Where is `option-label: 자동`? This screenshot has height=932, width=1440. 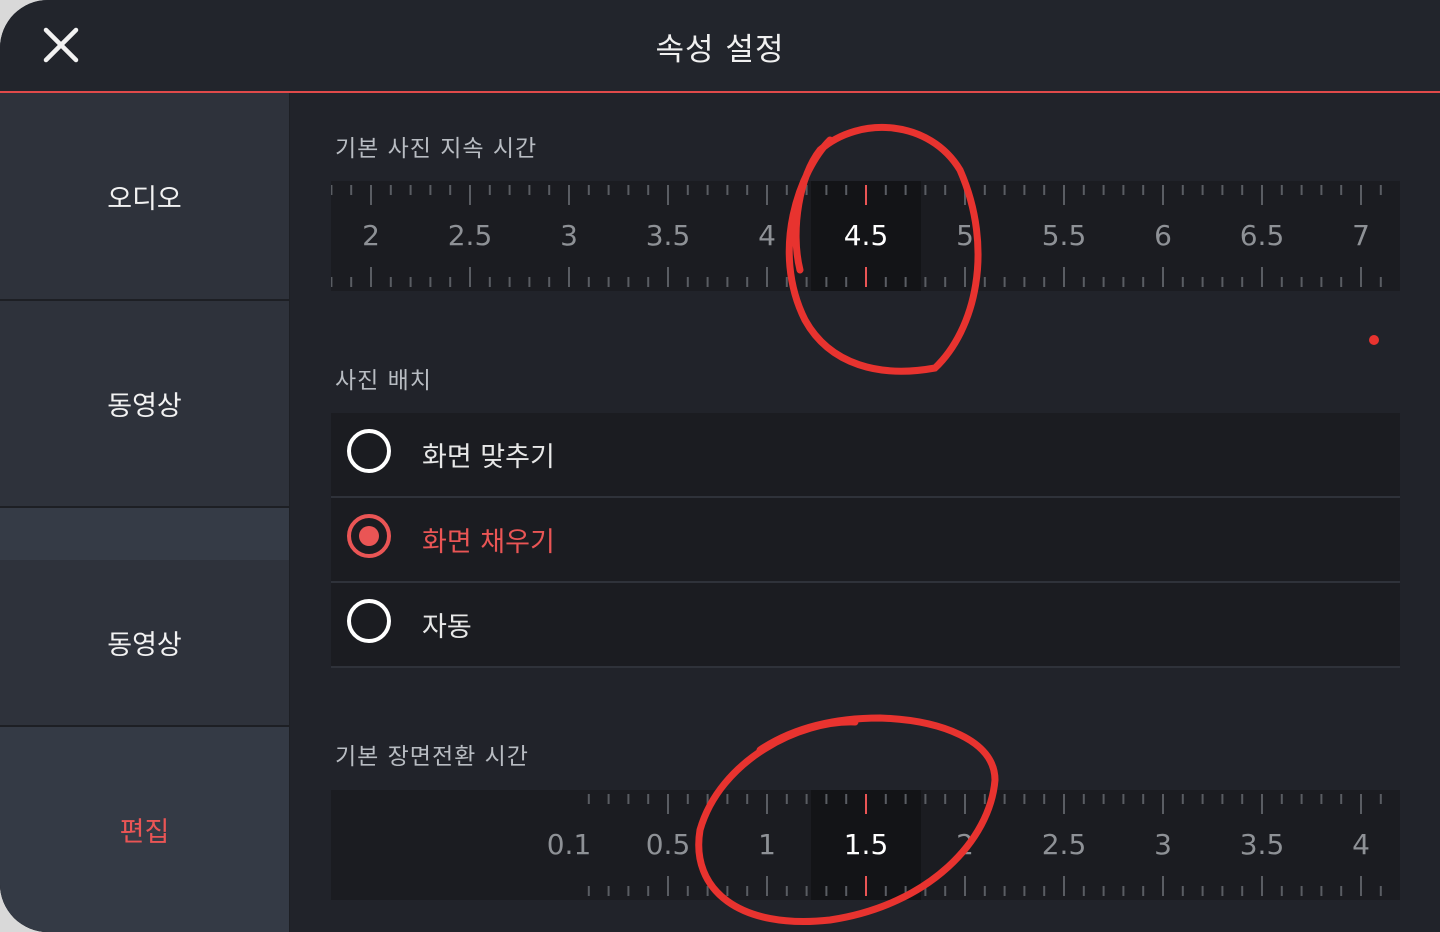 option-label: 자동 is located at coordinates (447, 627).